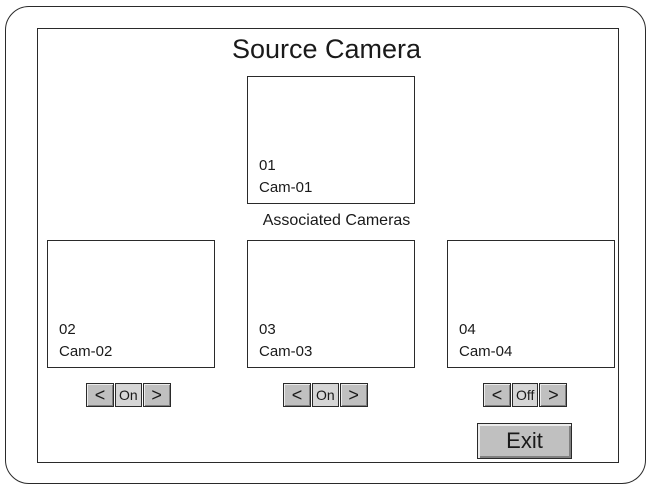 The width and height of the screenshot is (653, 490). Describe the element at coordinates (331, 140) in the screenshot. I see `source-camera-tile: 01 Cam-01` at that location.